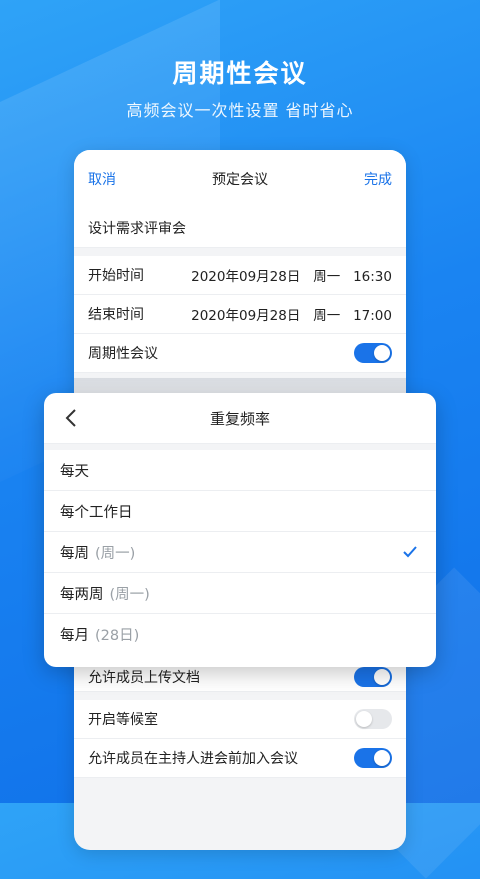 The width and height of the screenshot is (480, 879). Describe the element at coordinates (74, 471) in the screenshot. I see `option-label: 每天` at that location.